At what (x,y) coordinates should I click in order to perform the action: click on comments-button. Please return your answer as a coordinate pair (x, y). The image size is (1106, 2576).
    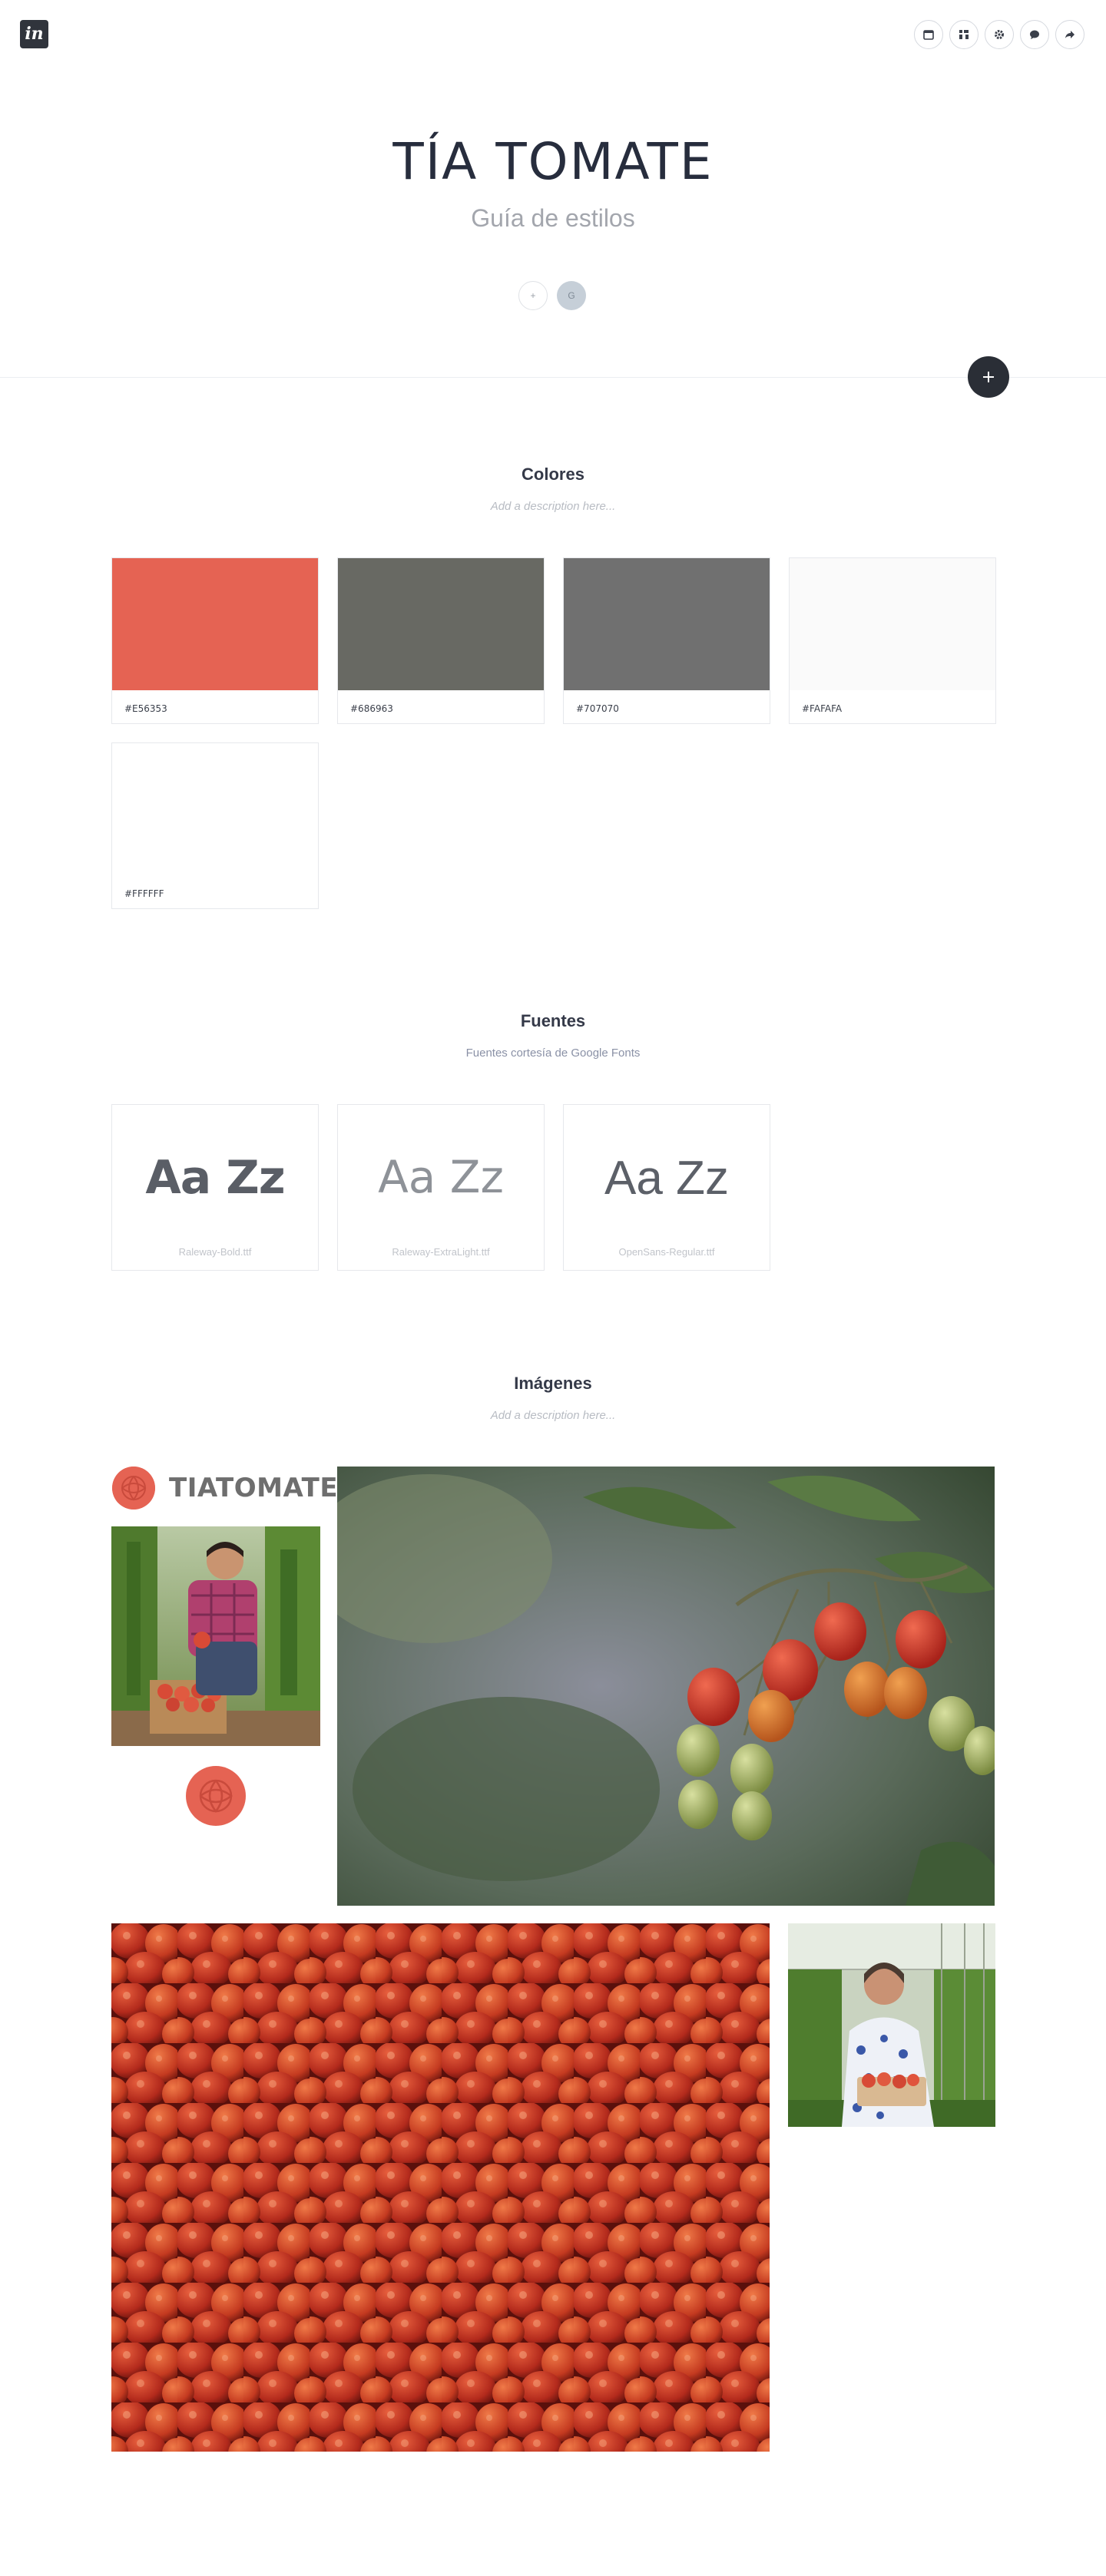
    Looking at the image, I should click on (1034, 34).